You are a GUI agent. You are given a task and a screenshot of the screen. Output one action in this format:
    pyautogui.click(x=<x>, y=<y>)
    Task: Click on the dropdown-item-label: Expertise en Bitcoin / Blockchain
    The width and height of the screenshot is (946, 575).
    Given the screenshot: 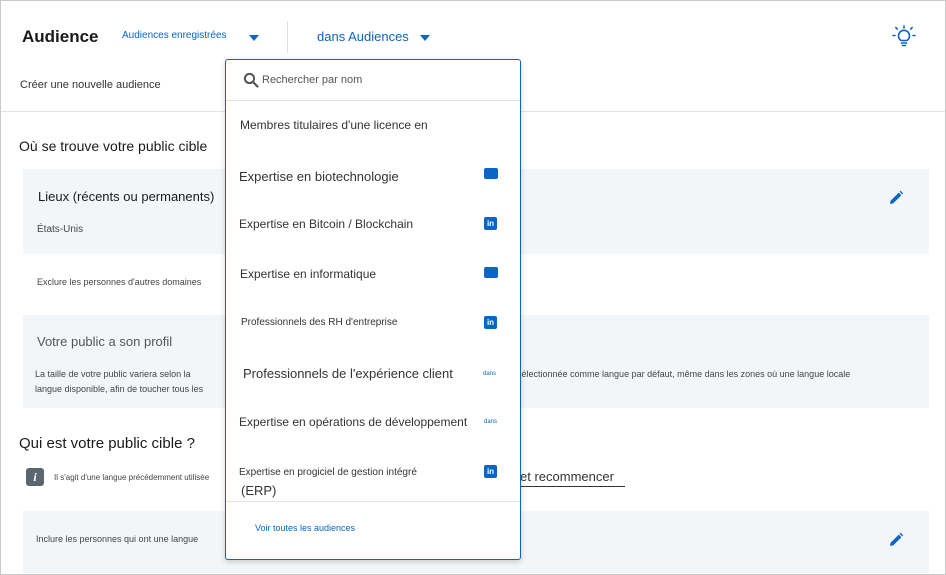 What is the action you would take?
    pyautogui.click(x=326, y=224)
    